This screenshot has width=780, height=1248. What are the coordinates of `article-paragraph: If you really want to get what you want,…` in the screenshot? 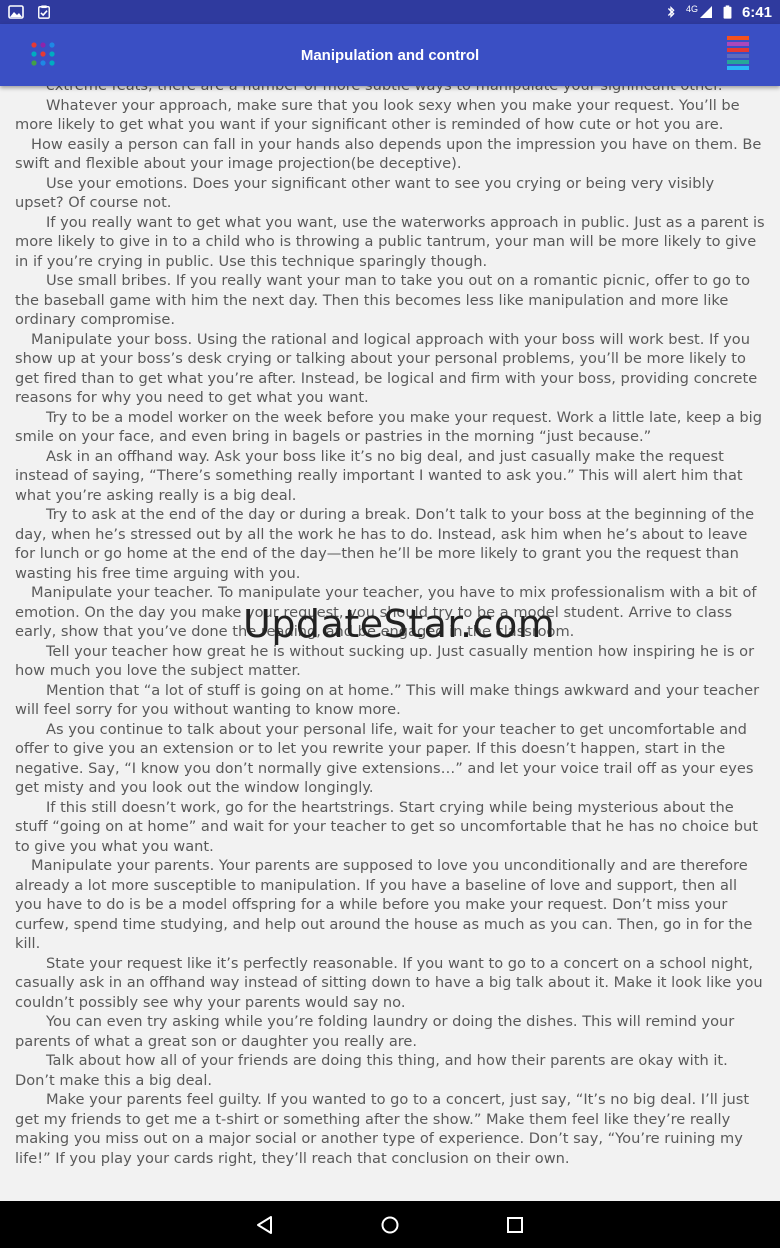 It's located at (390, 241).